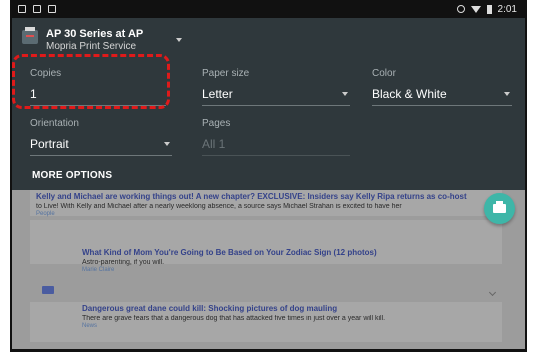 The height and width of the screenshot is (352, 537). Describe the element at coordinates (507, 9) in the screenshot. I see `clock: 2:01` at that location.